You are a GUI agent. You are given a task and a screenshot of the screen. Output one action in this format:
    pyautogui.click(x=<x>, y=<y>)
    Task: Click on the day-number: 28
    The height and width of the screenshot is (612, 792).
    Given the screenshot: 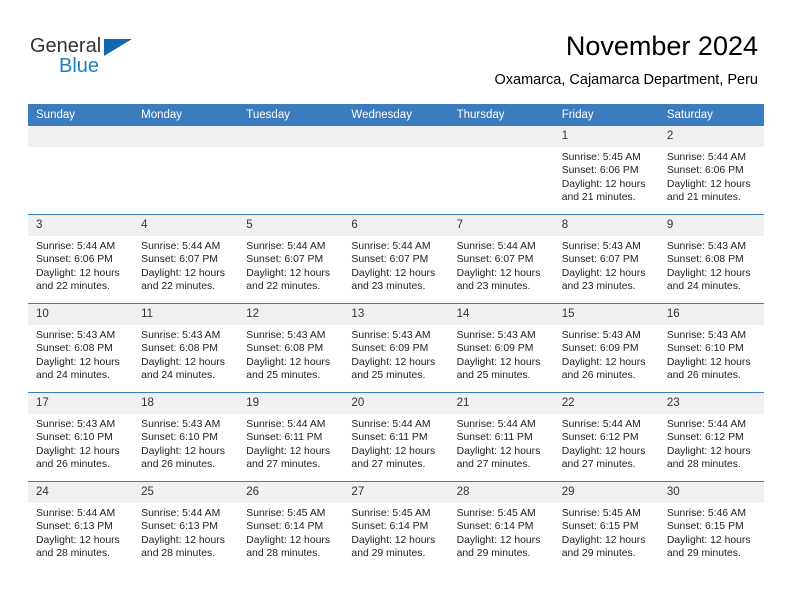 What is the action you would take?
    pyautogui.click(x=501, y=492)
    